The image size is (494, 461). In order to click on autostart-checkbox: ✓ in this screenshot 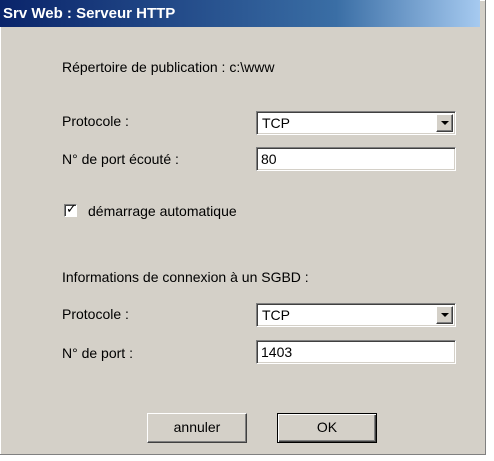, I will do `click(70, 209)`.